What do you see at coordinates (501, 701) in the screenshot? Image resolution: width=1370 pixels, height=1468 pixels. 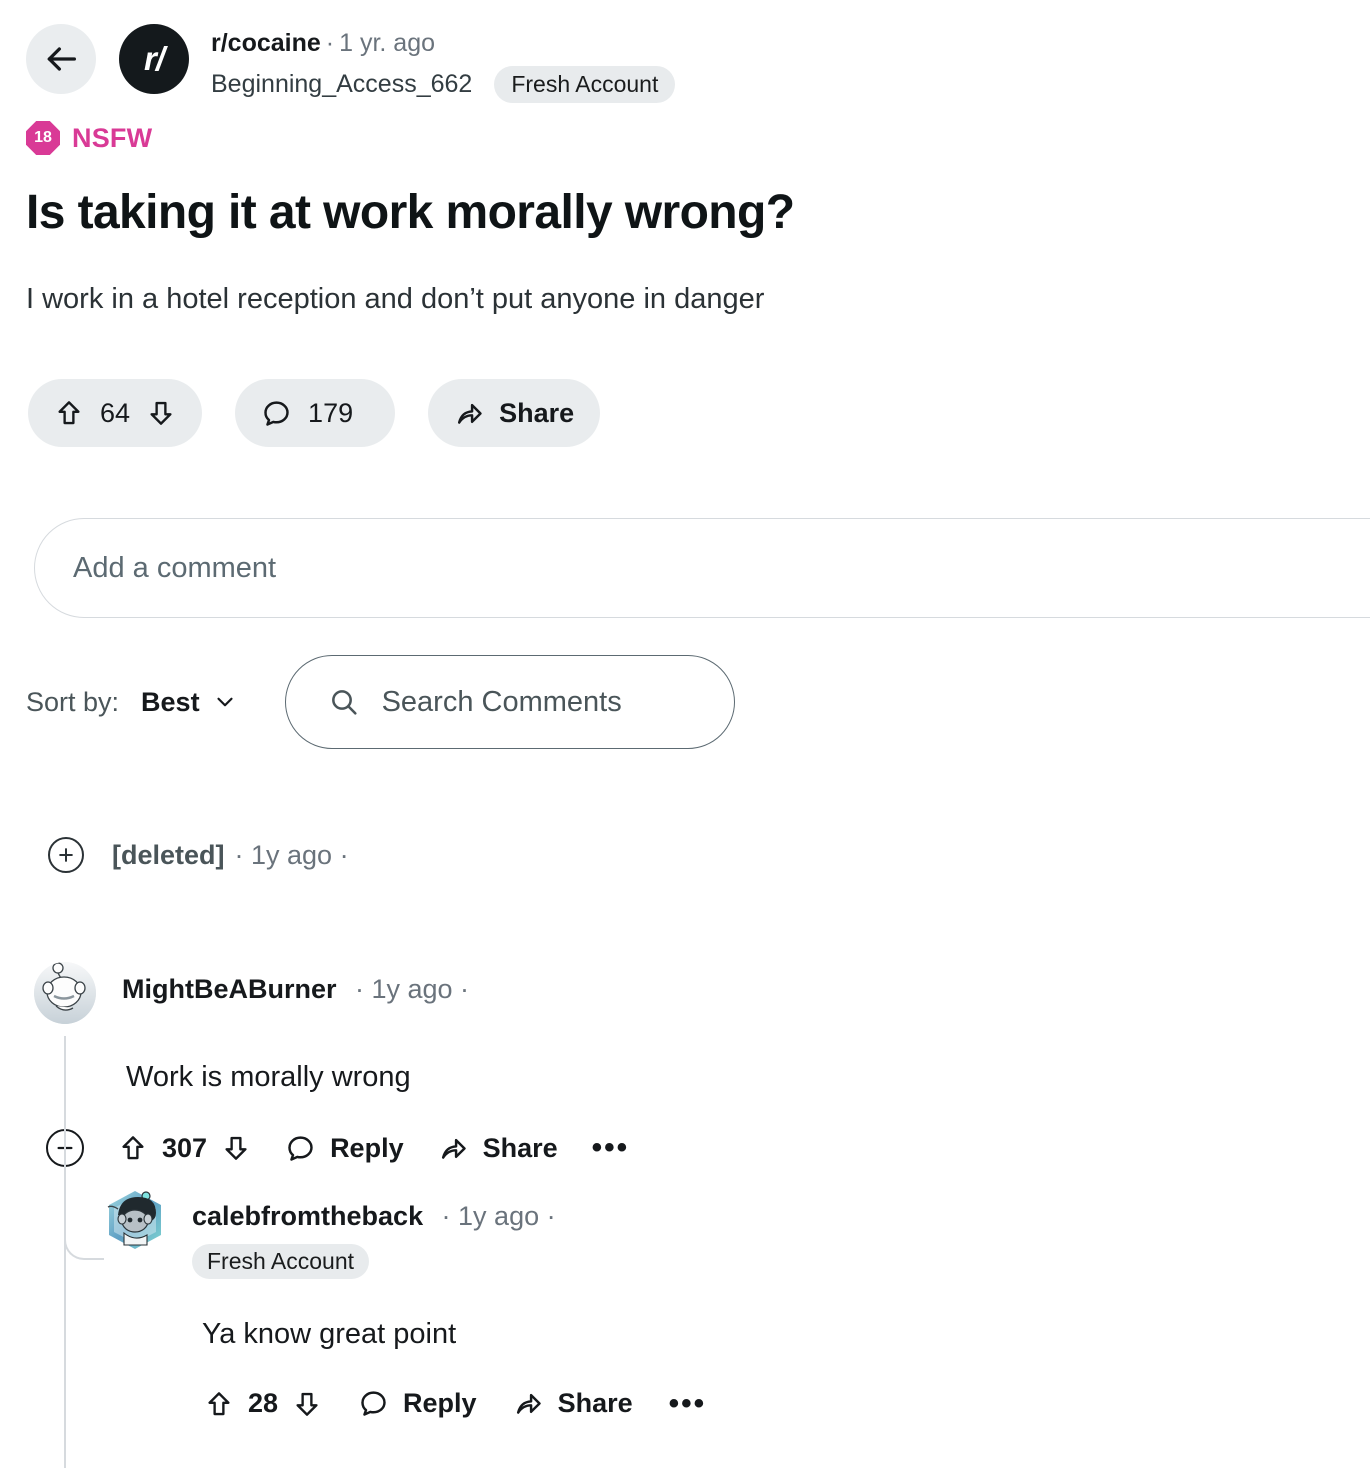 I see `search-comments-placeholder: Search Comments` at bounding box center [501, 701].